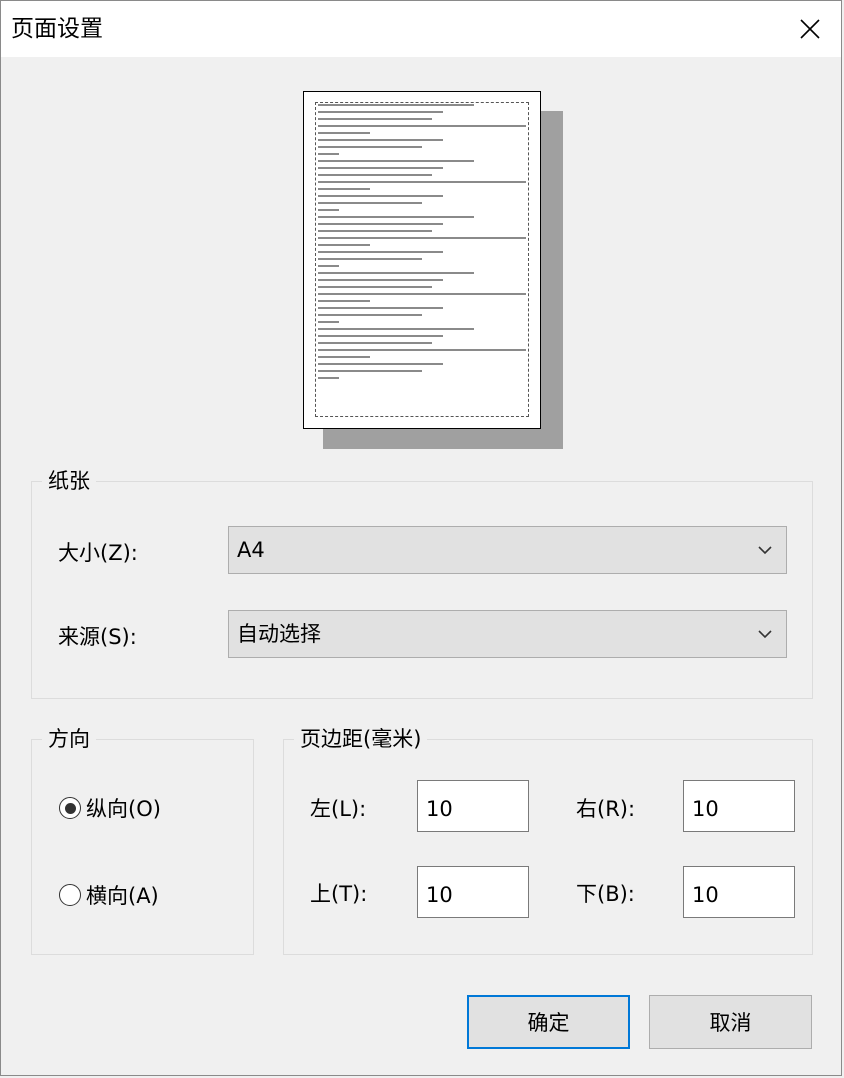 This screenshot has height=1078, width=844. I want to click on portrait-radio-circle, so click(70, 808).